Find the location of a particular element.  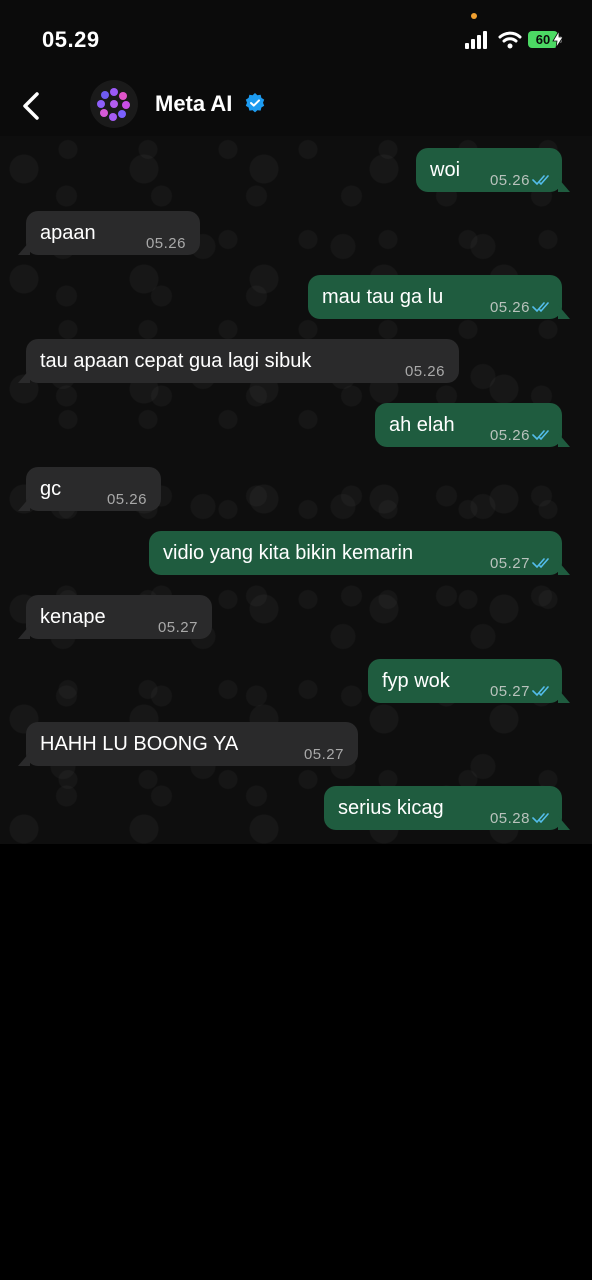

meta-ai-ring-icon is located at coordinates (113, 104).